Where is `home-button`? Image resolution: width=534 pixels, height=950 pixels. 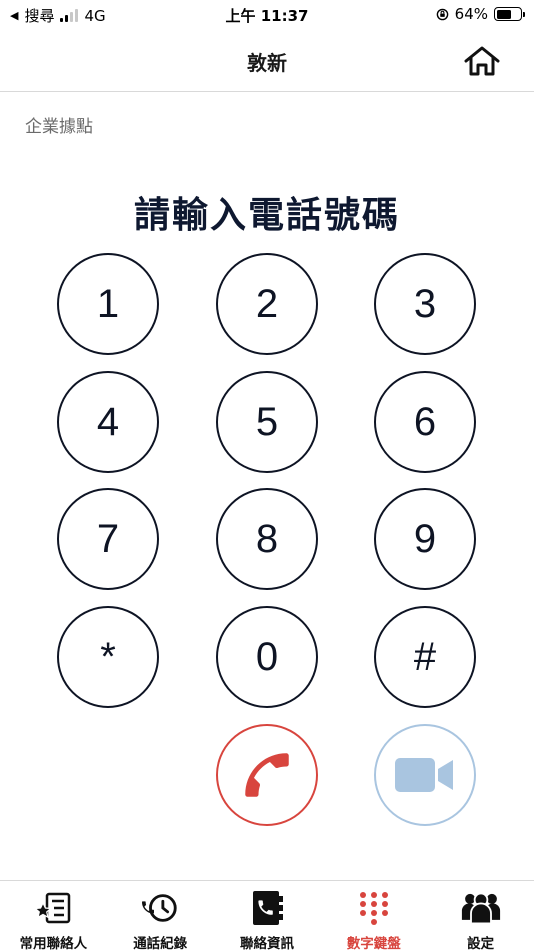
home-button is located at coordinates (482, 61).